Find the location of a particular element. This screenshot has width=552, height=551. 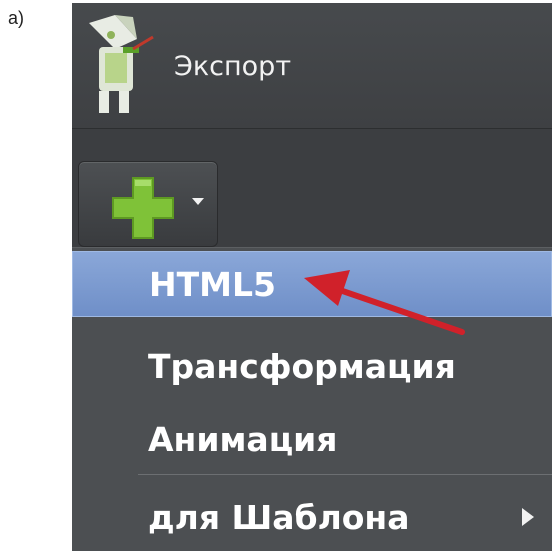

menu-item-label: Анимация is located at coordinates (243, 439).